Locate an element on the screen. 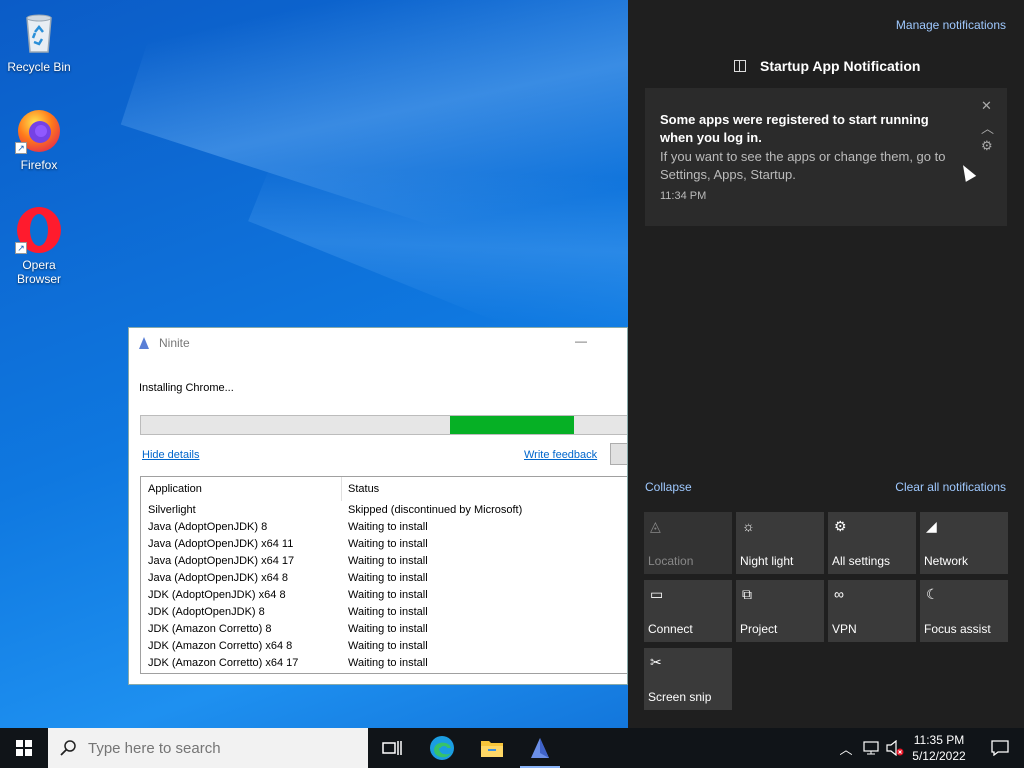 This screenshot has height=768, width=1024. task-view-button is located at coordinates (392, 748).